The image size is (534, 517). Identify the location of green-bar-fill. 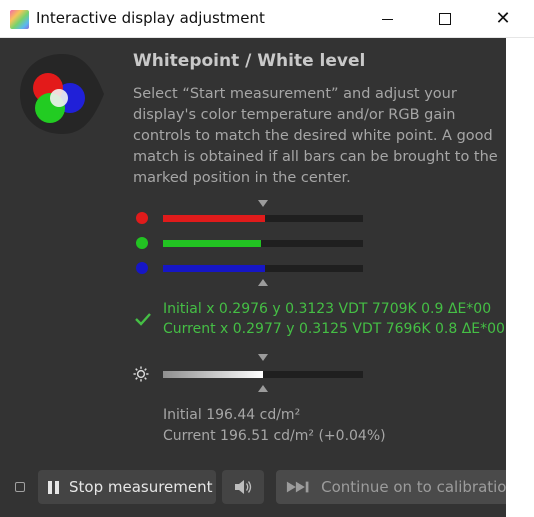
(212, 243).